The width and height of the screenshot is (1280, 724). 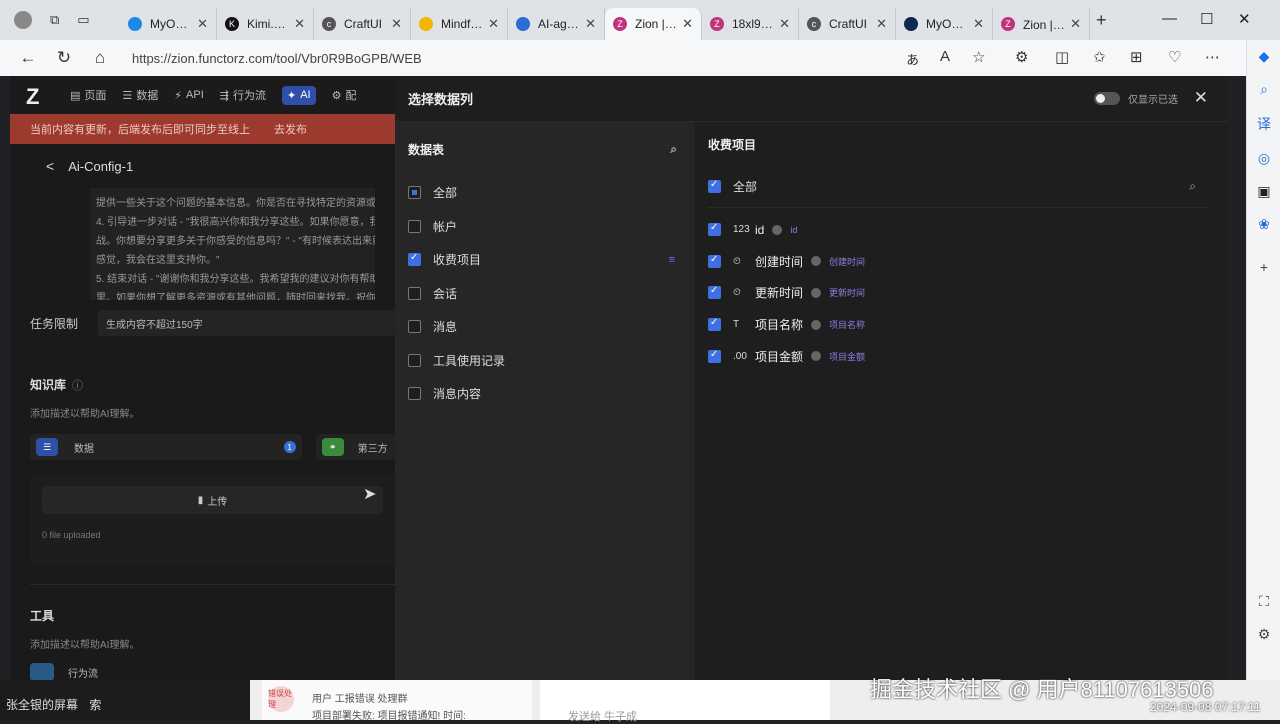 I want to click on chat-sidebar-icon: ◎, so click(x=1263, y=158).